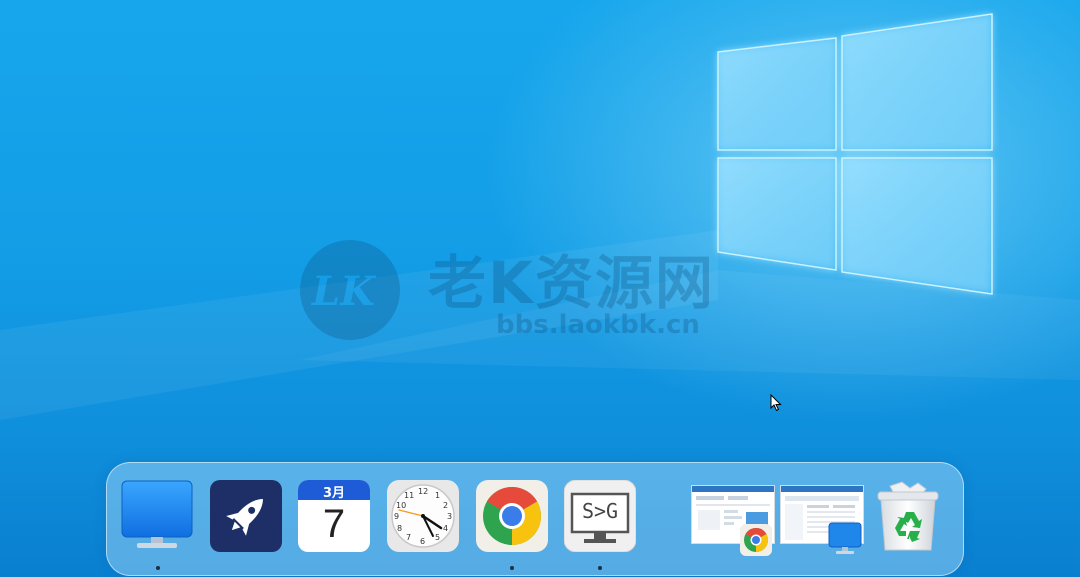  What do you see at coordinates (334, 493) in the screenshot?
I see `calendar-month: 3月` at bounding box center [334, 493].